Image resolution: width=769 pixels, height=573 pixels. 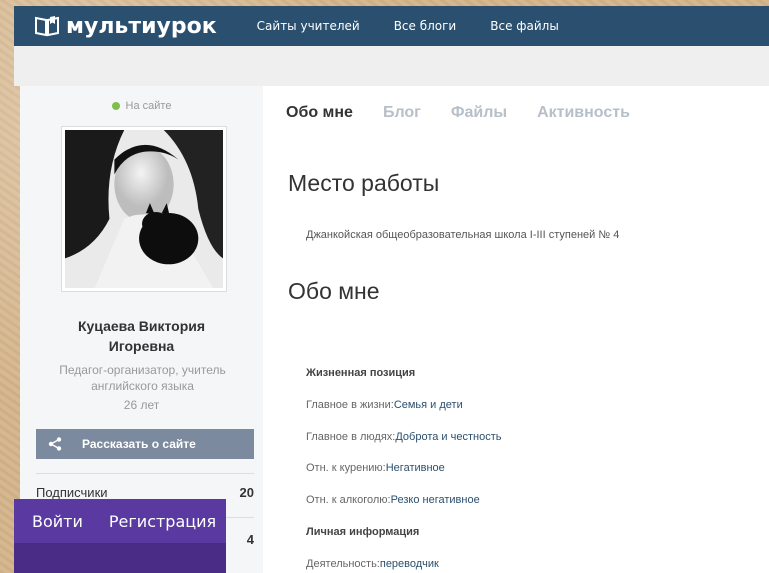 I want to click on share-site-button: Рассказать о сайте, so click(x=145, y=444).